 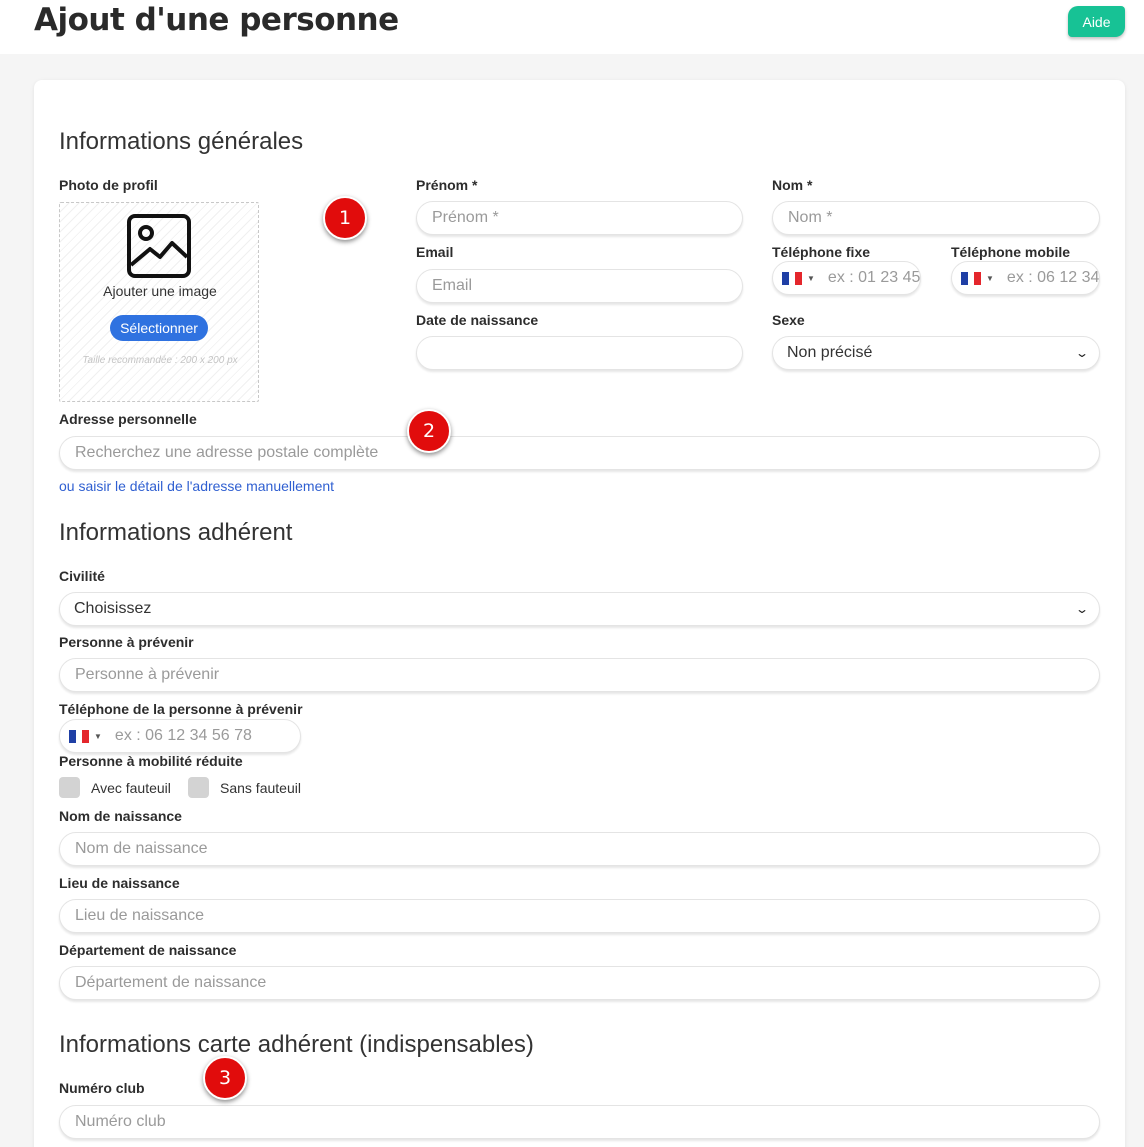 I want to click on with-wheelchair-label: Avec fauteuil, so click(x=131, y=788).